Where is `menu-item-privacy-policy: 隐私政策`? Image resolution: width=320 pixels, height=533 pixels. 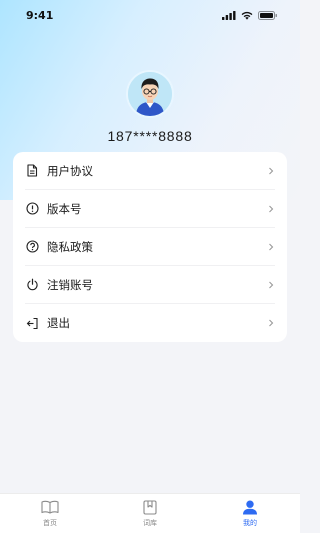
menu-item-privacy-policy: 隐私政策 is located at coordinates (150, 247).